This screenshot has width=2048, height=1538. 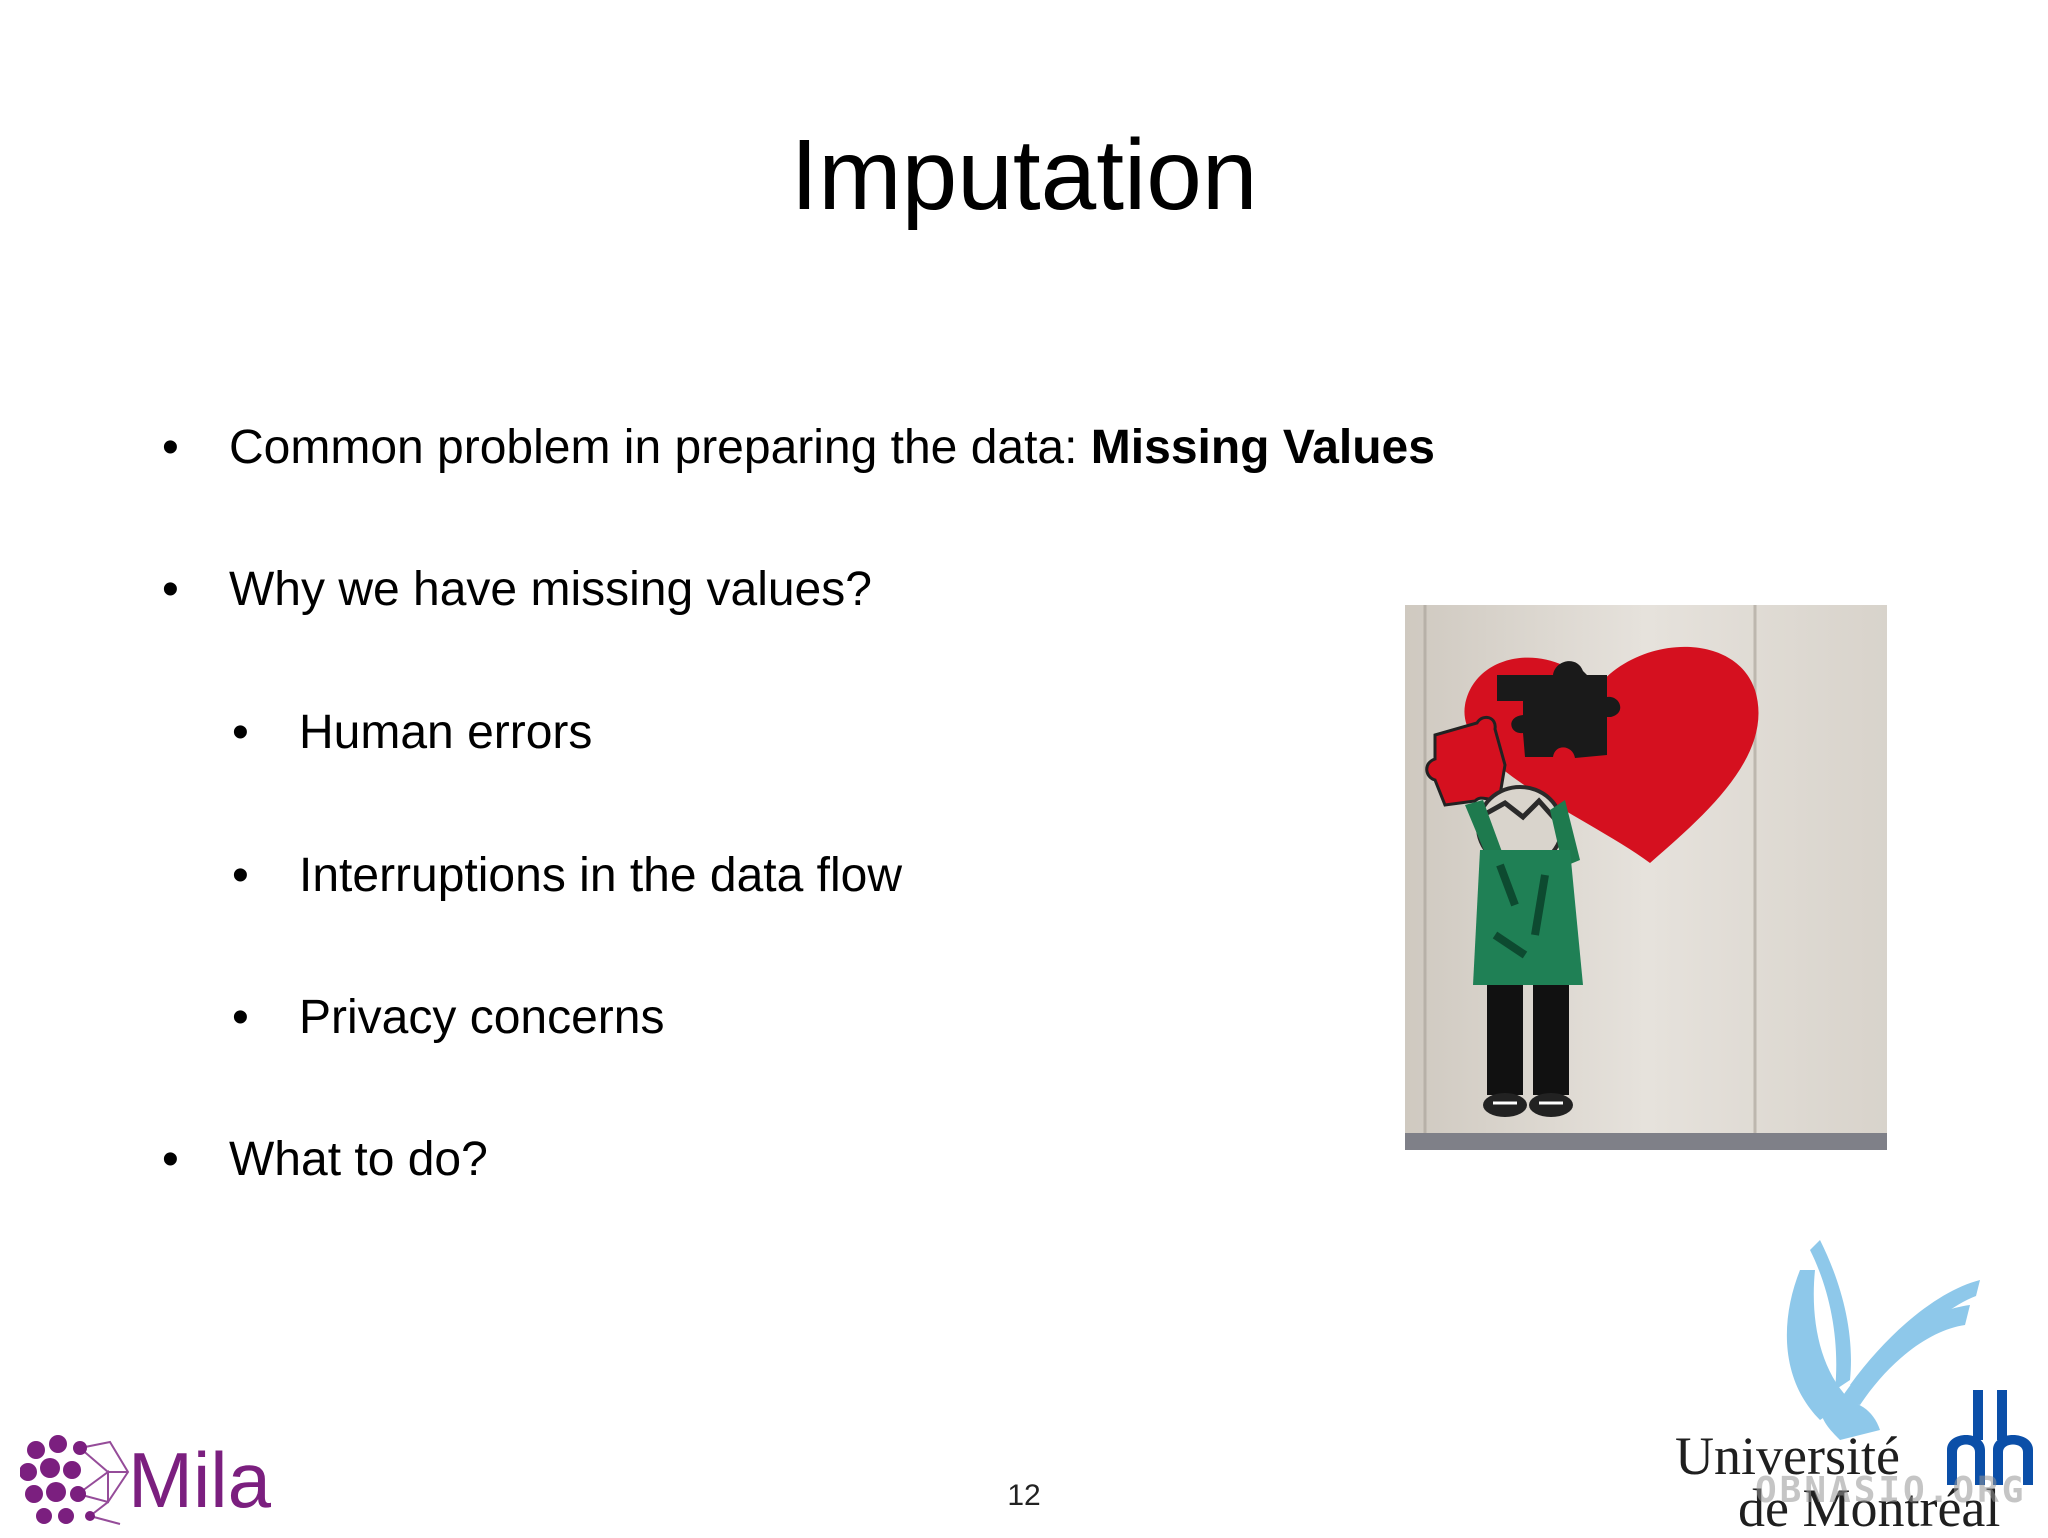 What do you see at coordinates (550, 589) in the screenshot?
I see `bullet-text: Why we have missing values?` at bounding box center [550, 589].